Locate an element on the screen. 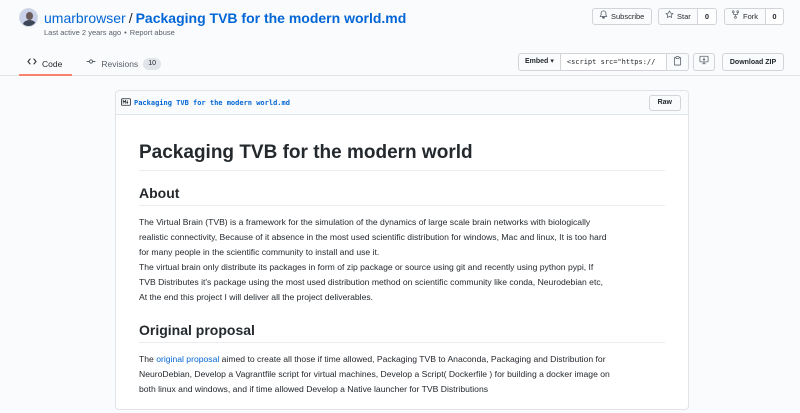 The image size is (800, 413). proposal-heading: Original proposal is located at coordinates (402, 332).